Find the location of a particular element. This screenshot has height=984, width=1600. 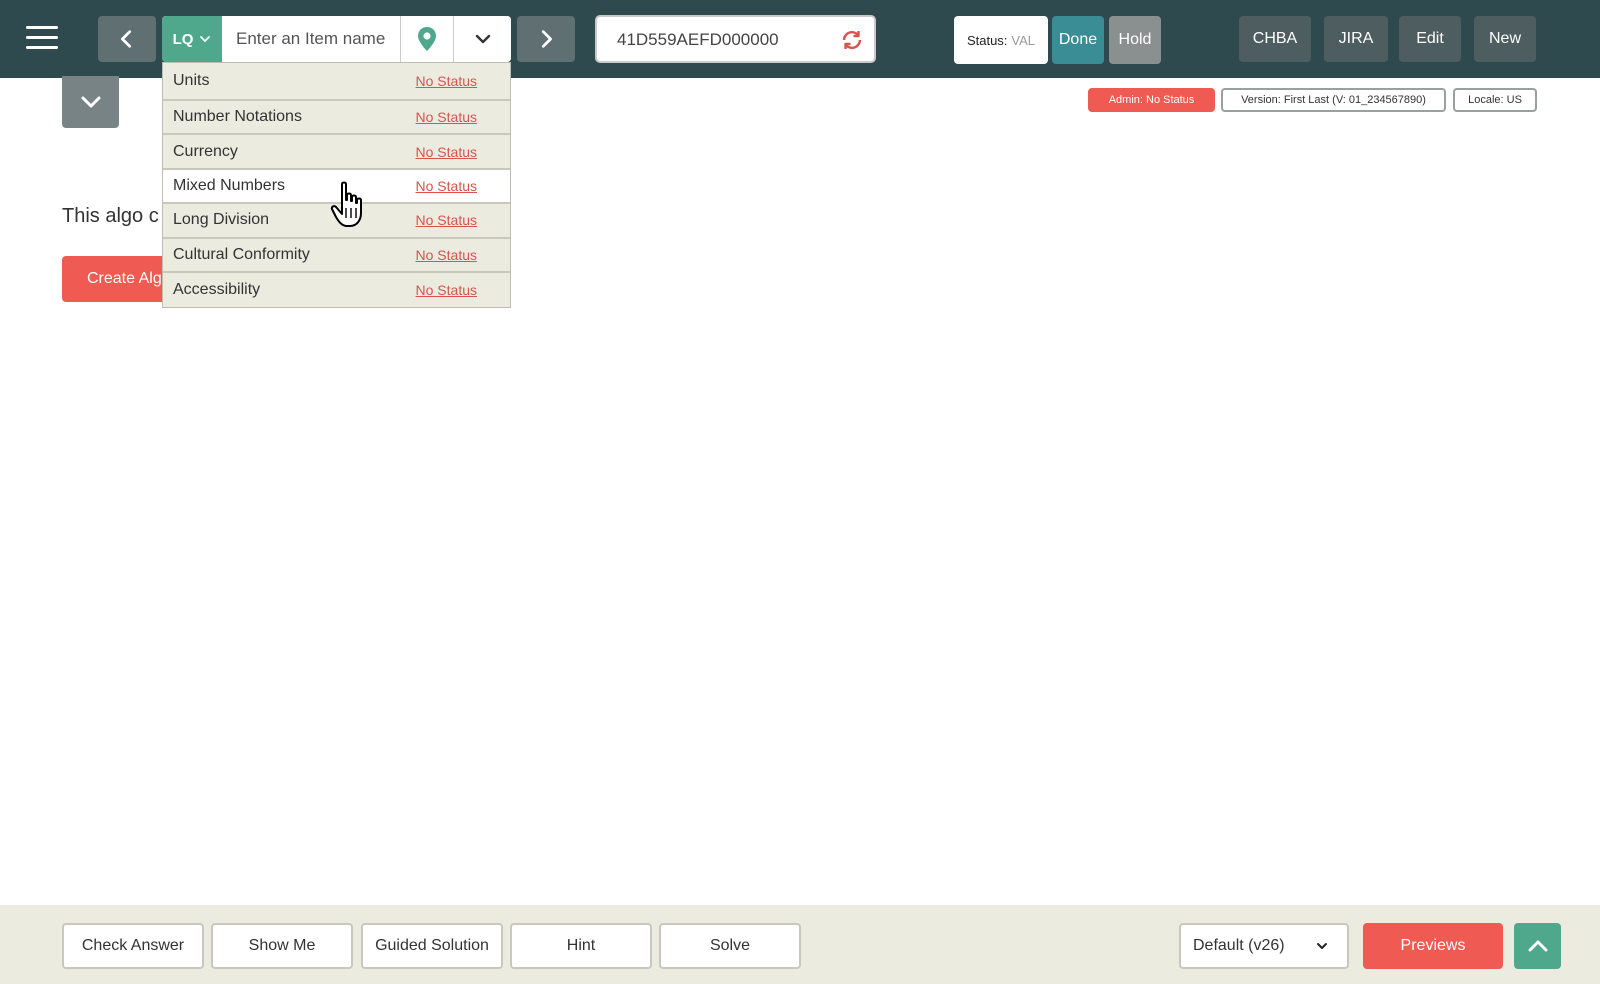

item-list-dropdown-button is located at coordinates (482, 39).